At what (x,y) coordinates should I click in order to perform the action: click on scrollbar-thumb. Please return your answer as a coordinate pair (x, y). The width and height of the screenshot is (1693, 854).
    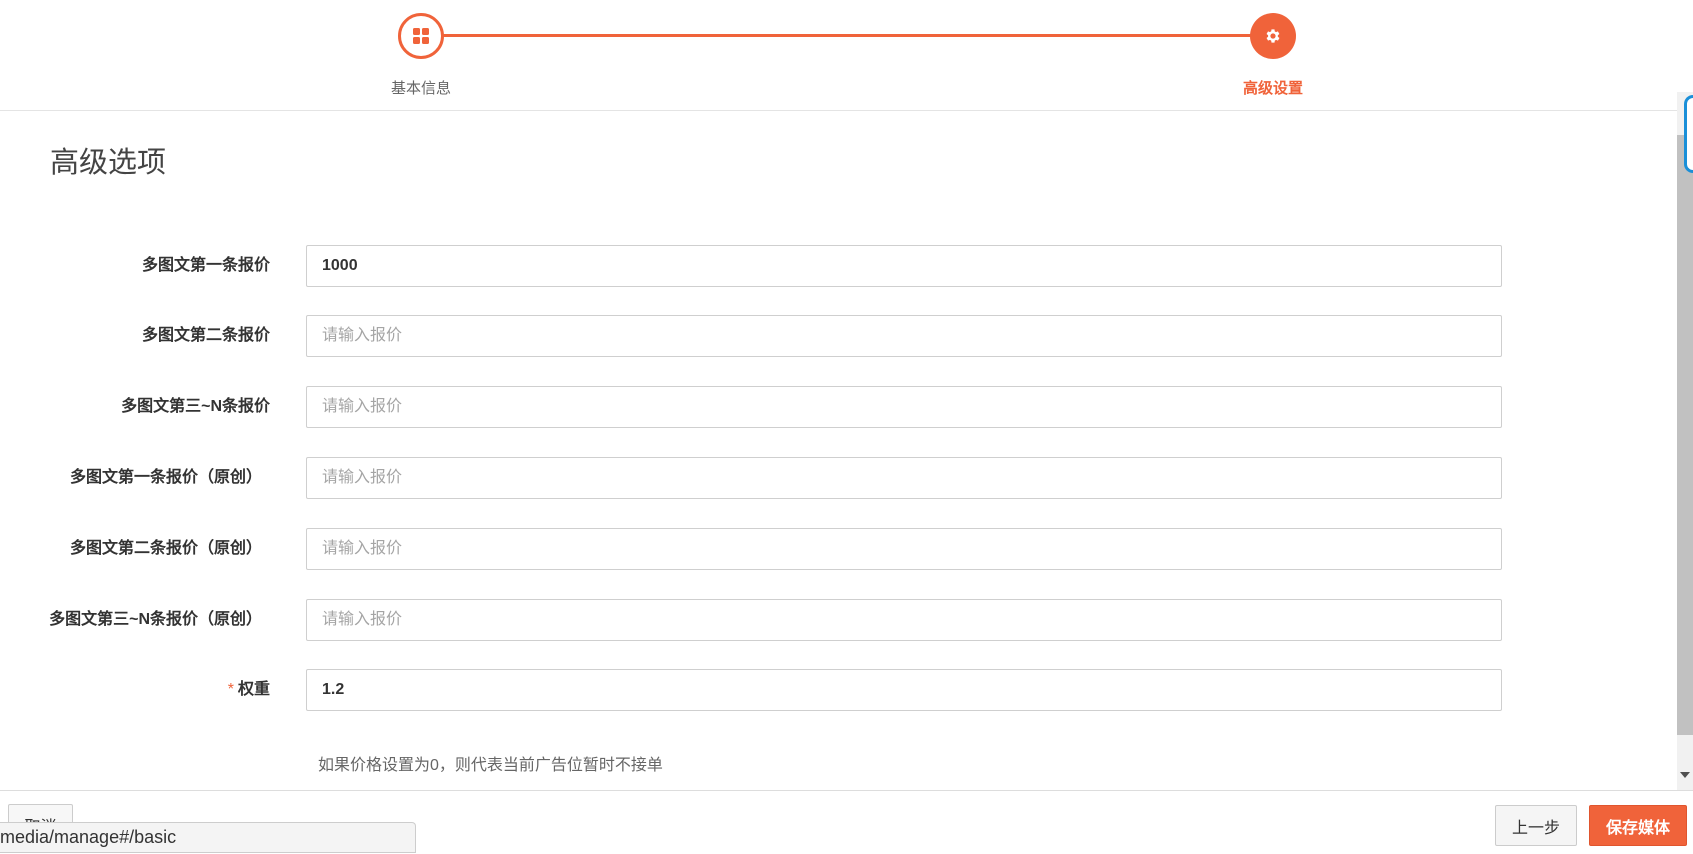
    Looking at the image, I should click on (1685, 435).